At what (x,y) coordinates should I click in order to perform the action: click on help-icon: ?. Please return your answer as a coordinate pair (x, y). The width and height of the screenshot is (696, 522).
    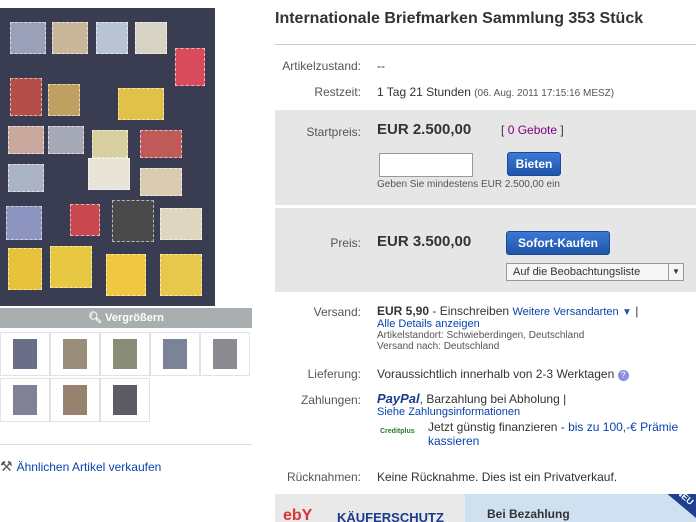
    Looking at the image, I should click on (623, 375).